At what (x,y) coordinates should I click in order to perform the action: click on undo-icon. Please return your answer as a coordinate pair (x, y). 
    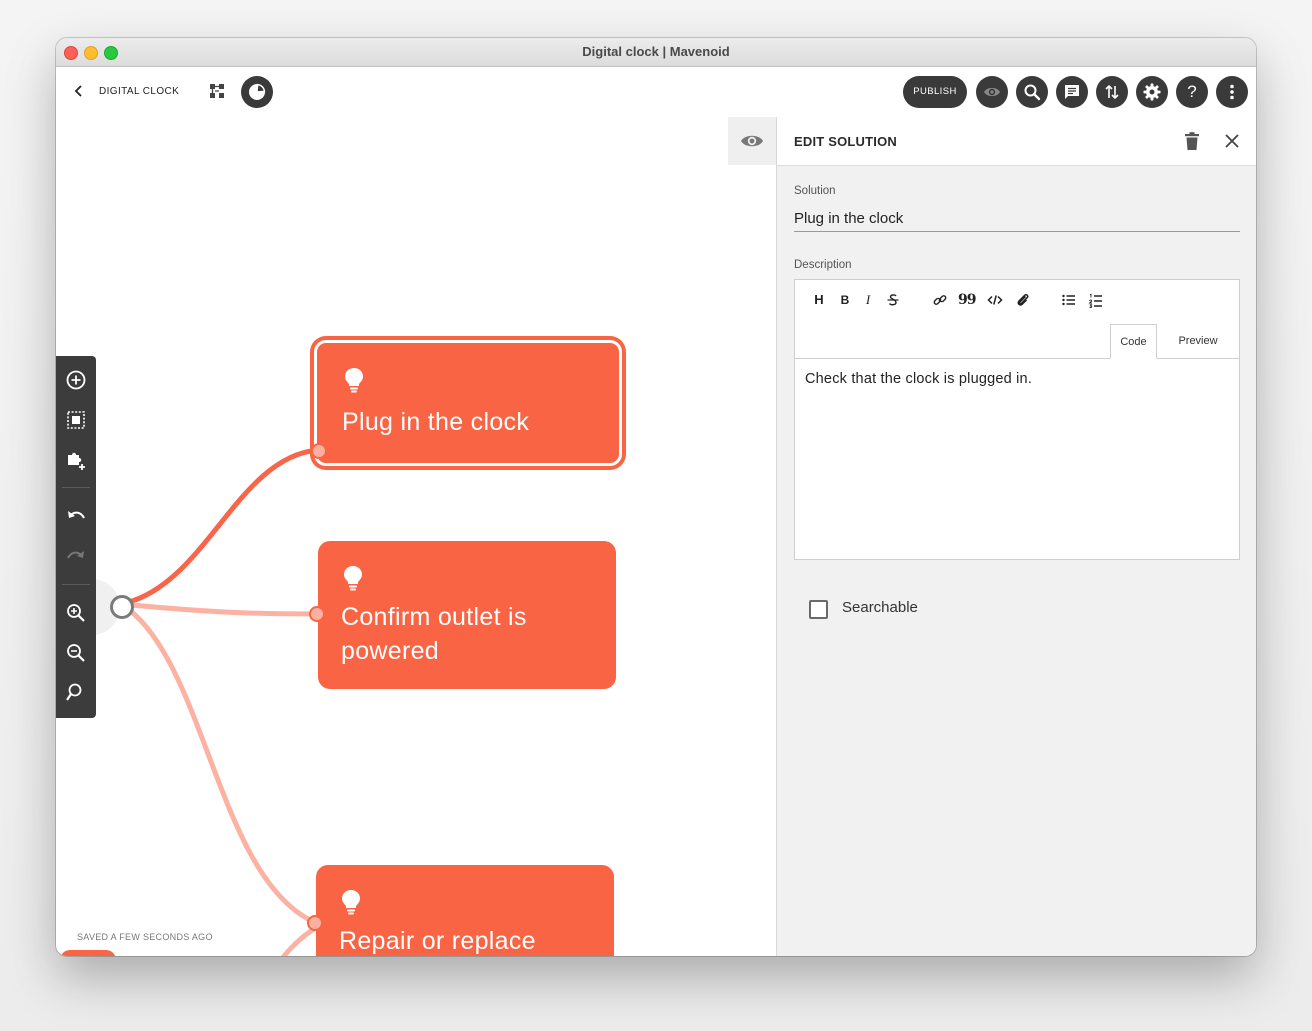
    Looking at the image, I should click on (76, 515).